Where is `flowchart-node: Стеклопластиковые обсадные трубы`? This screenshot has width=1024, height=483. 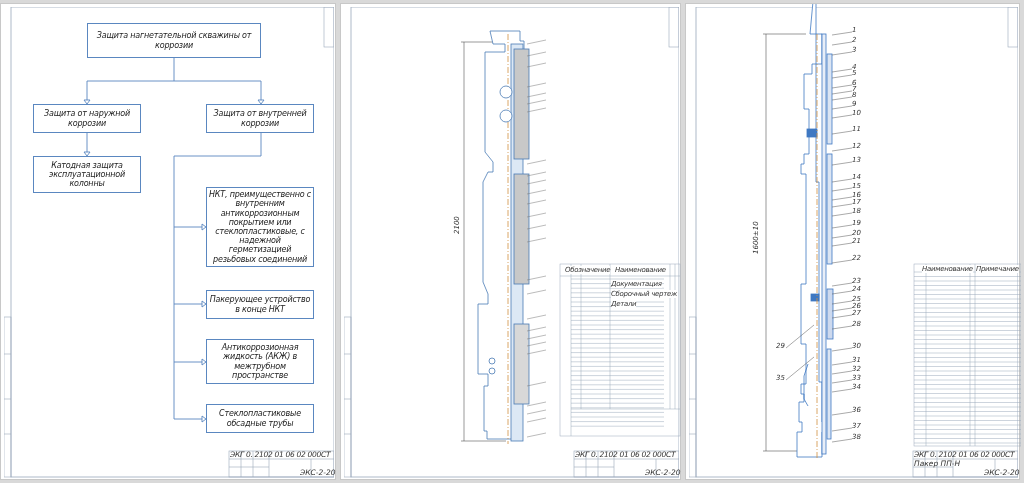 flowchart-node: Стеклопластиковые обсадные трубы is located at coordinates (260, 418).